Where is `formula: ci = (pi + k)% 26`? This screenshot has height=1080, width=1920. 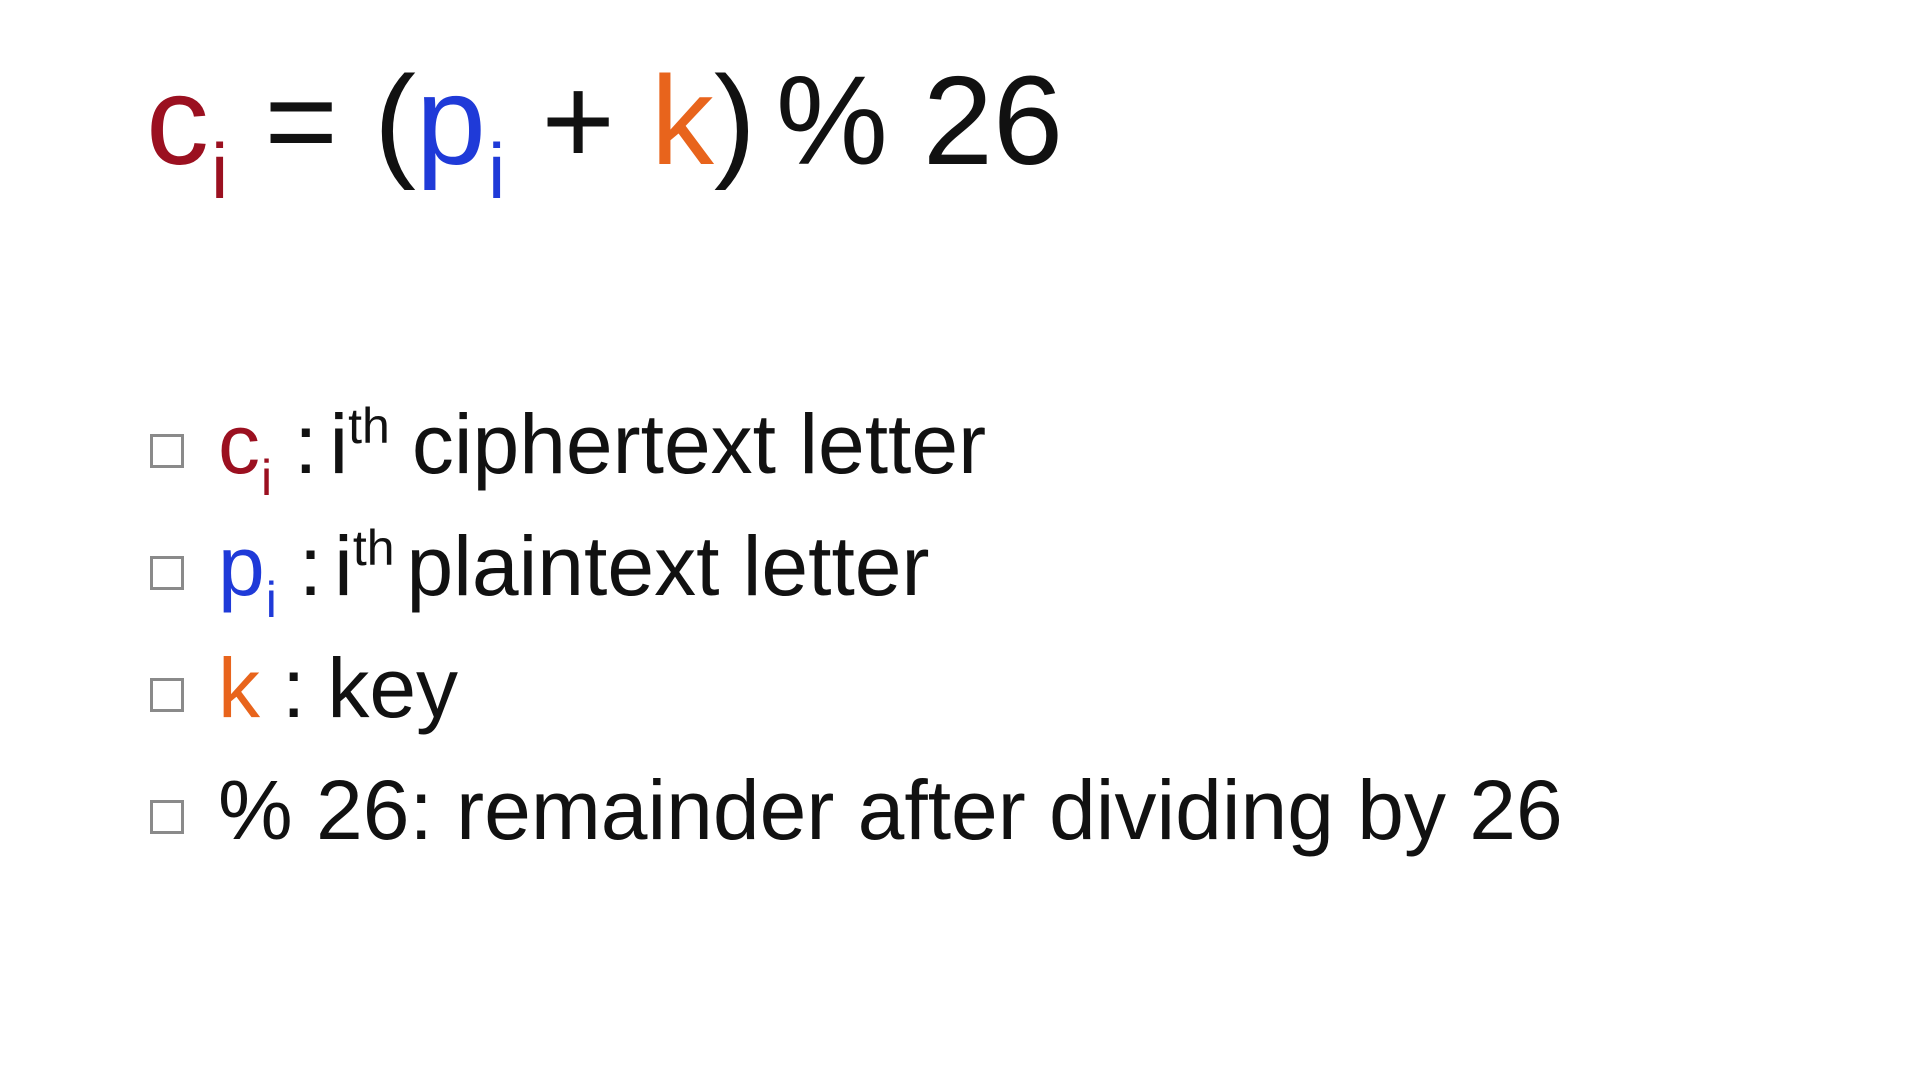
formula: ci = (pi + k)% 26 is located at coordinates (604, 134).